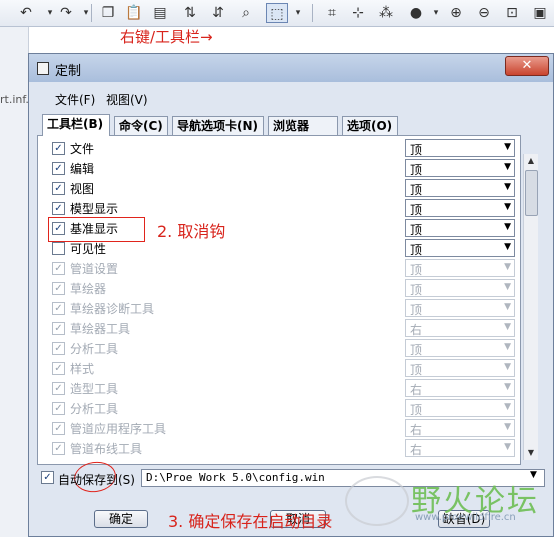  Describe the element at coordinates (96, 480) in the screenshot. I see `autosave-label: 自动保存到(S)` at that location.